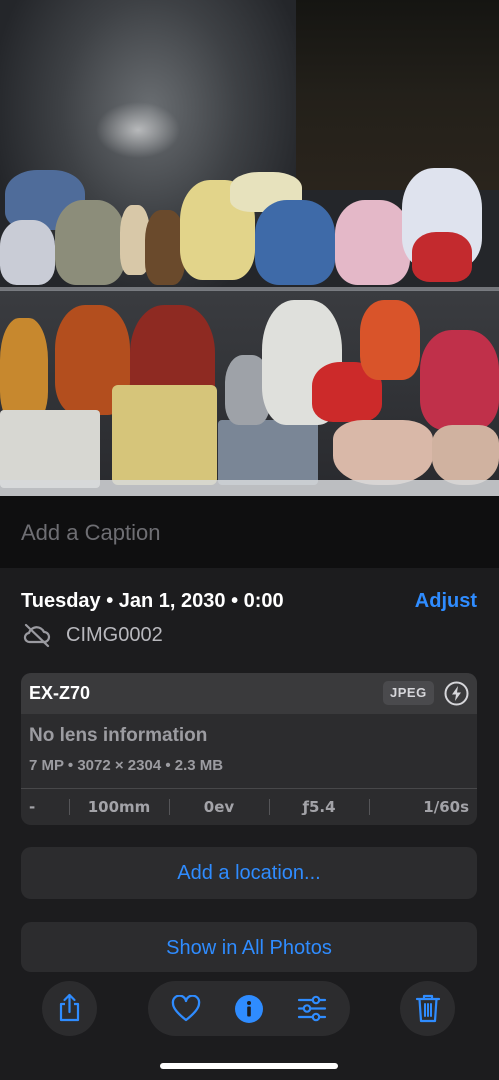  What do you see at coordinates (397, 95) in the screenshot?
I see `photo-window-region` at bounding box center [397, 95].